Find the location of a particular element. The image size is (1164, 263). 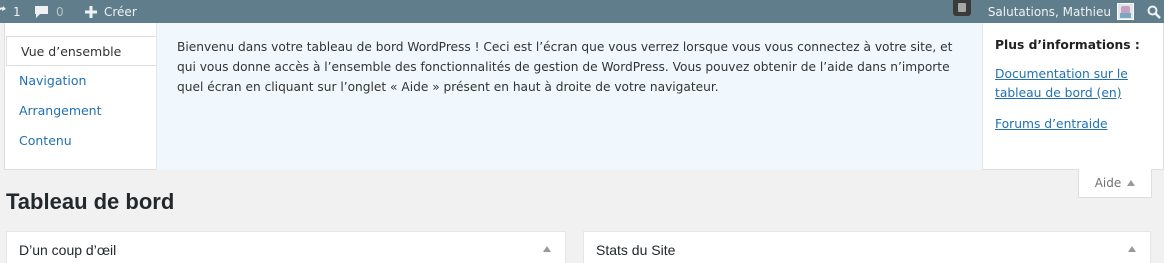

search-icon is located at coordinates (1154, 12).